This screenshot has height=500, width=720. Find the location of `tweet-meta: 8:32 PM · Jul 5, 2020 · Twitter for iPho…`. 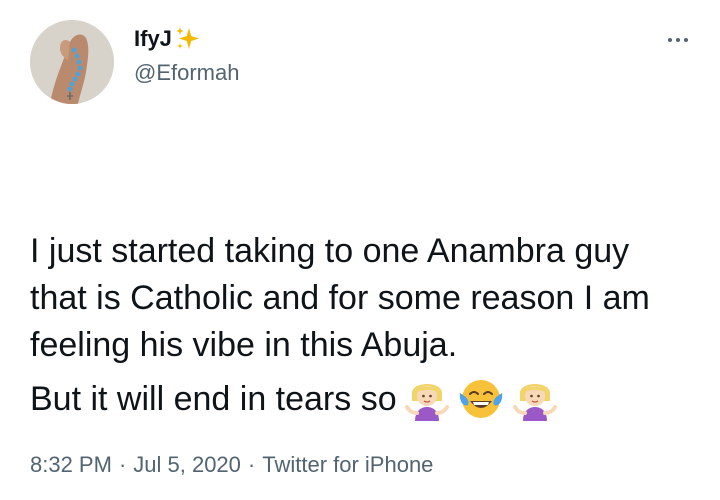

tweet-meta: 8:32 PM · Jul 5, 2020 · Twitter for iPho… is located at coordinates (231, 465).